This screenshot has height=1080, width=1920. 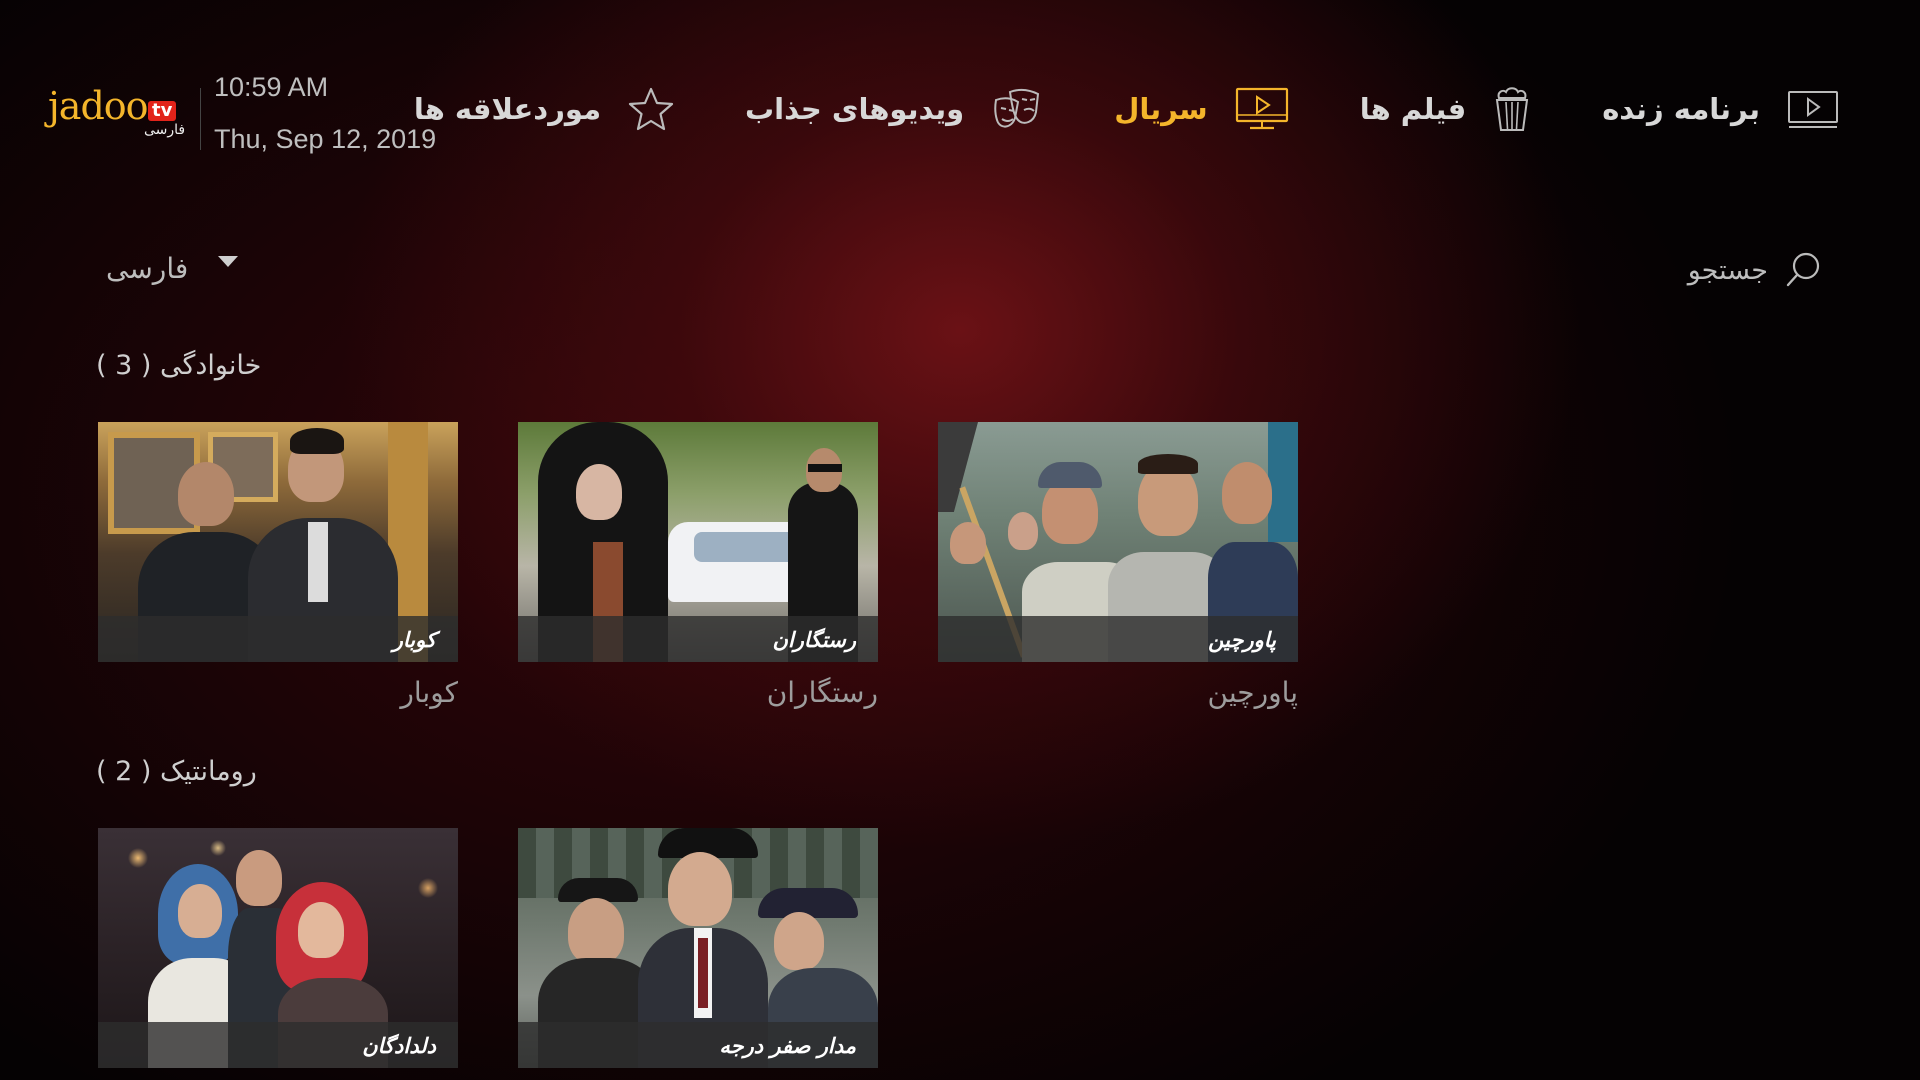 What do you see at coordinates (200, 119) in the screenshot?
I see `header-divider` at bounding box center [200, 119].